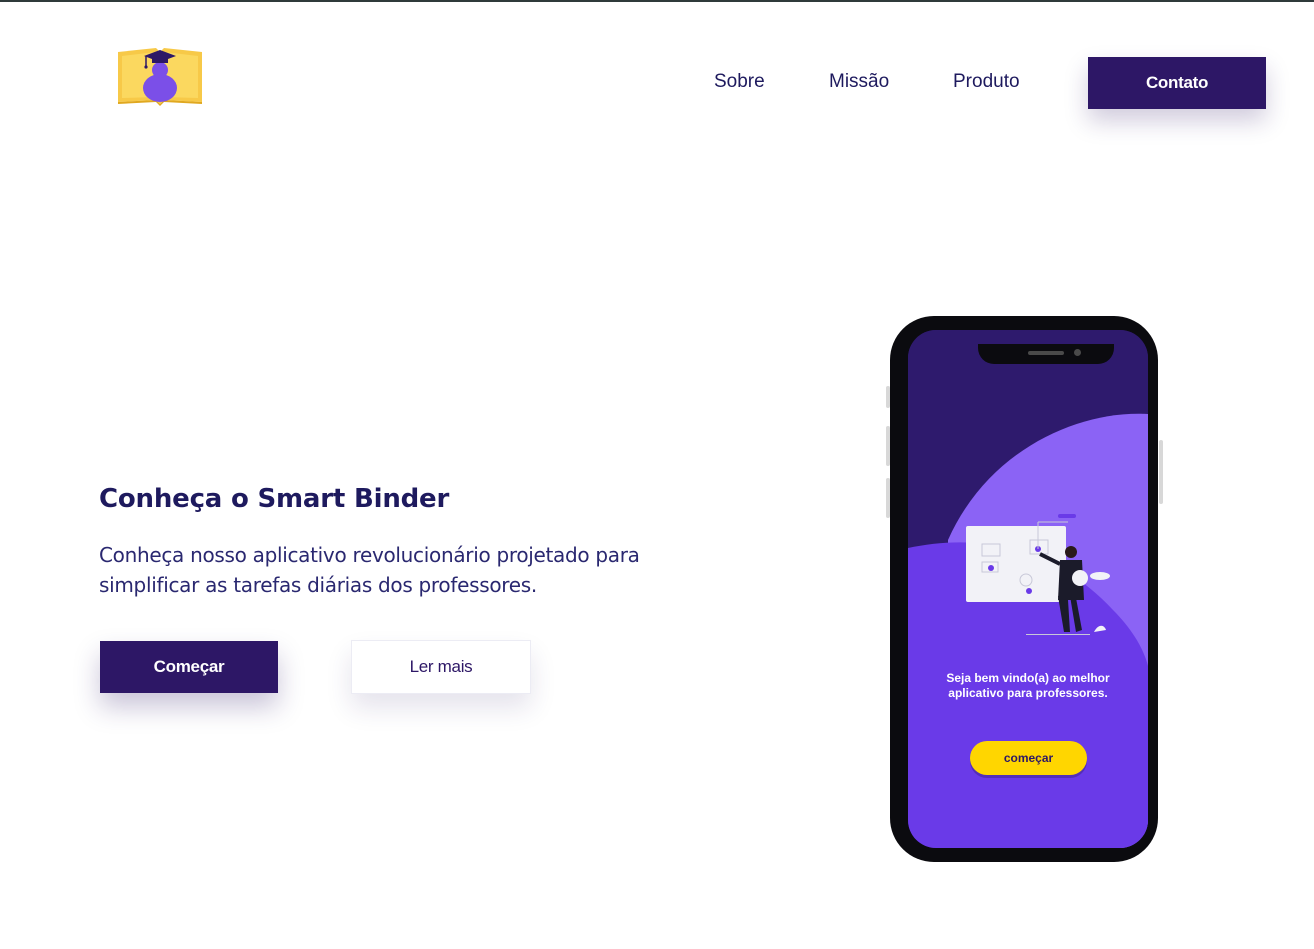 This screenshot has width=1314, height=949. I want to click on contact-button: Contato, so click(1177, 83).